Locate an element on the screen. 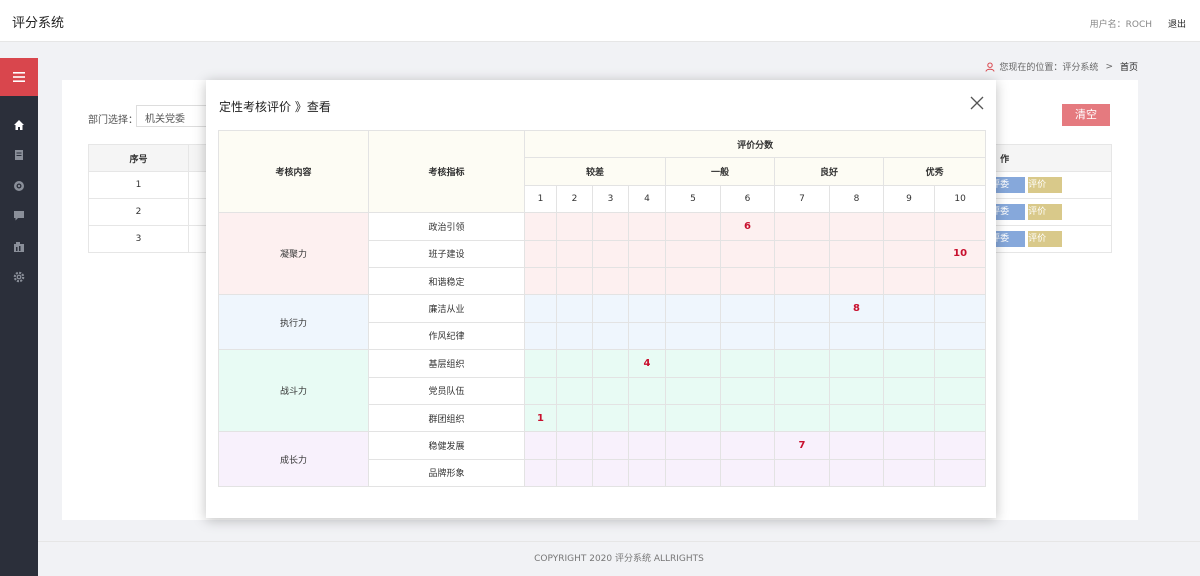  menu-toggle-button is located at coordinates (19, 77).